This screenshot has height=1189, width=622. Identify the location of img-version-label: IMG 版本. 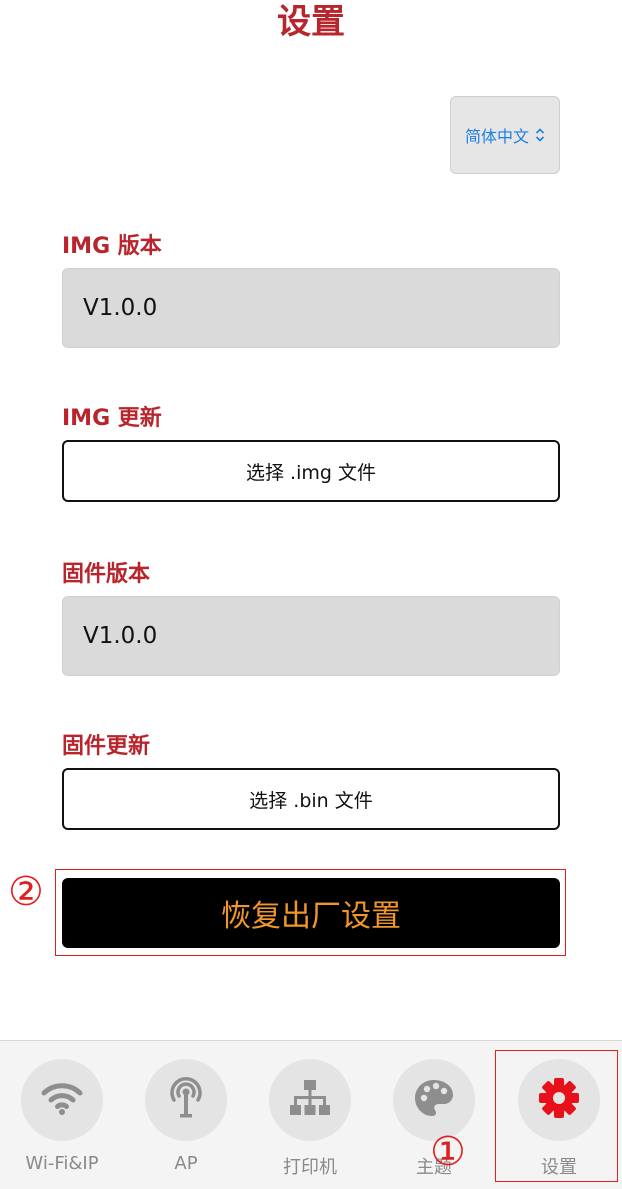
(112, 246).